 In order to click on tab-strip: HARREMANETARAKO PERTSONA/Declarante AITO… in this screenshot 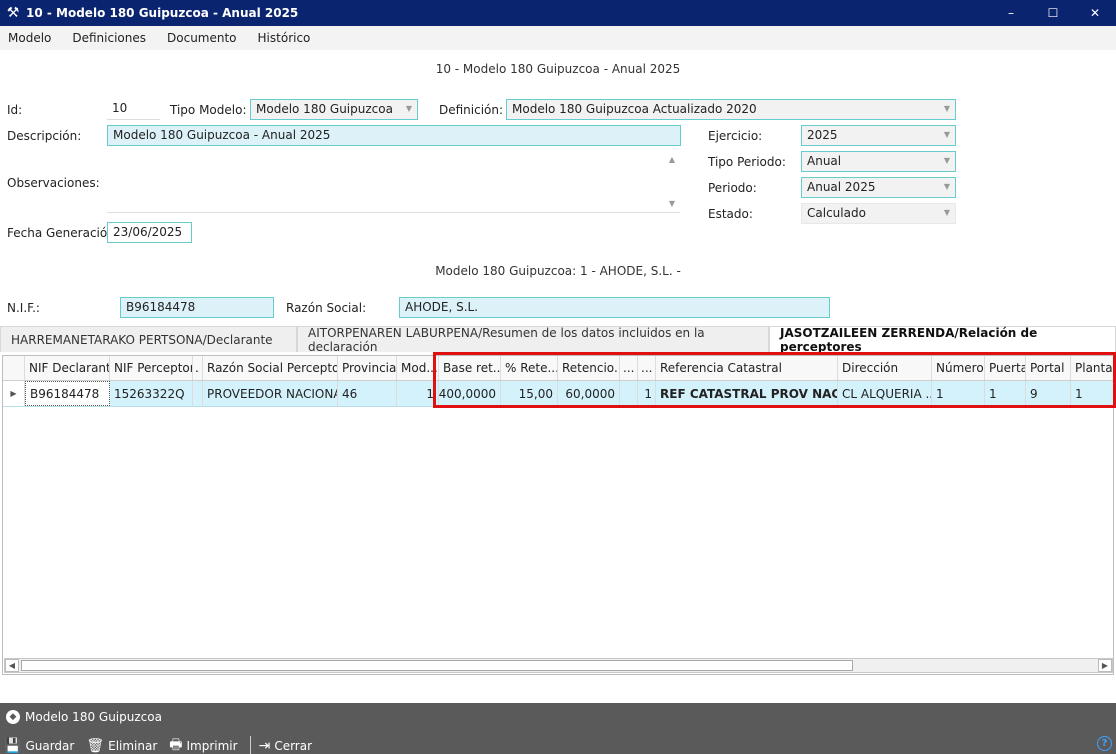, I will do `click(558, 340)`.